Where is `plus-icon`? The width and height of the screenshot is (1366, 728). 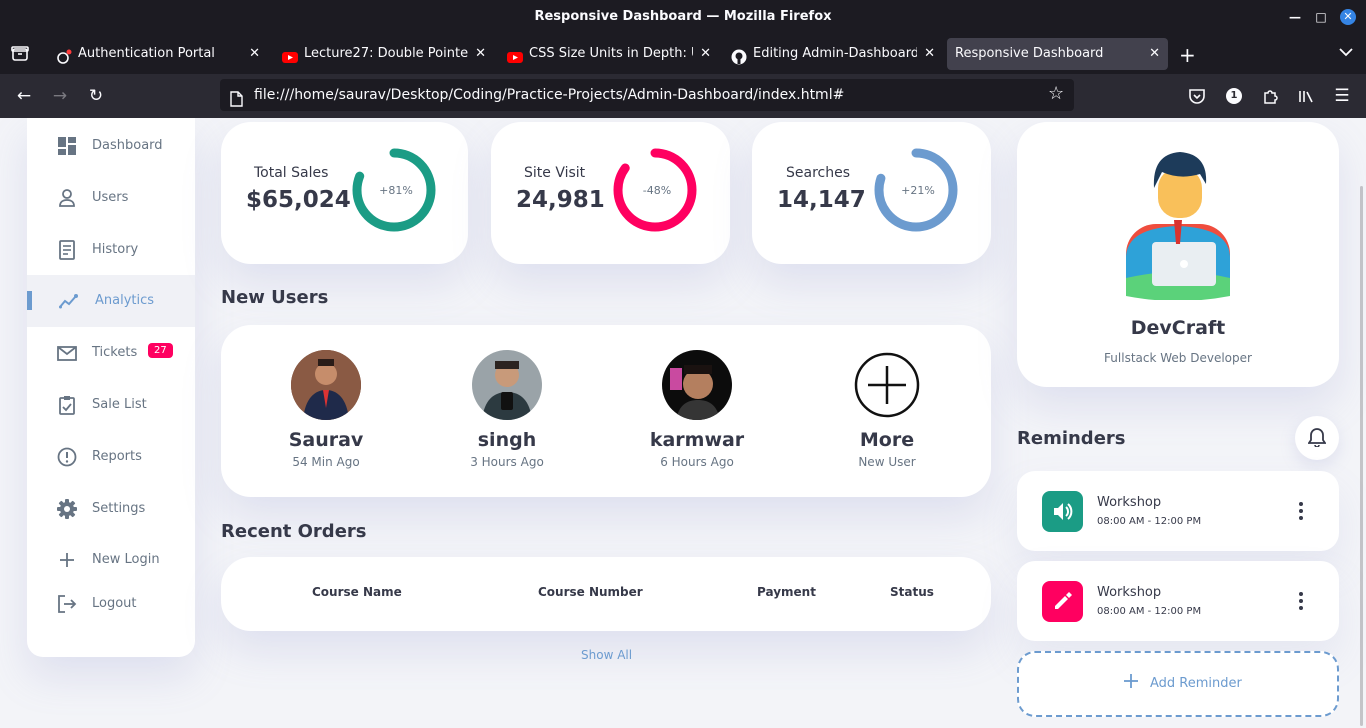 plus-icon is located at coordinates (1131, 681).